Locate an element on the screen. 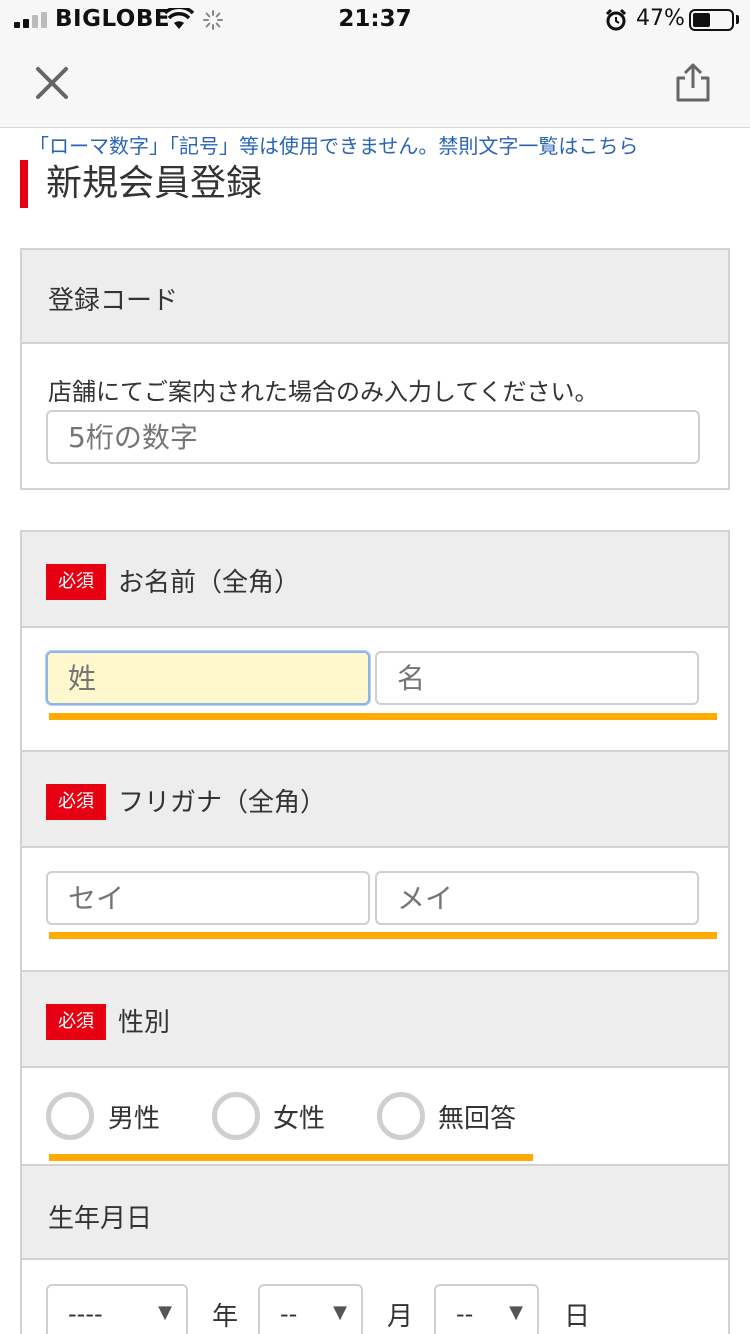  gender-label: 性別 is located at coordinates (144, 1023).